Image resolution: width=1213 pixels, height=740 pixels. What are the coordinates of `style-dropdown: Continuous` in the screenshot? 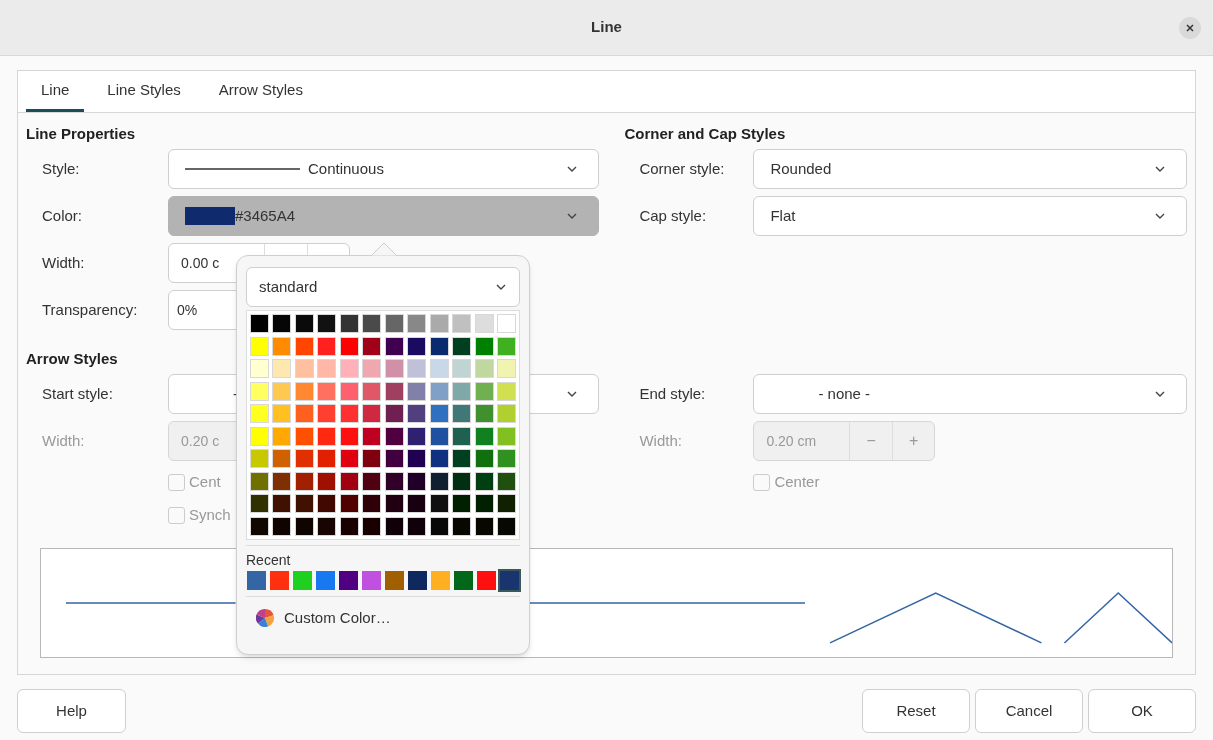 It's located at (384, 169).